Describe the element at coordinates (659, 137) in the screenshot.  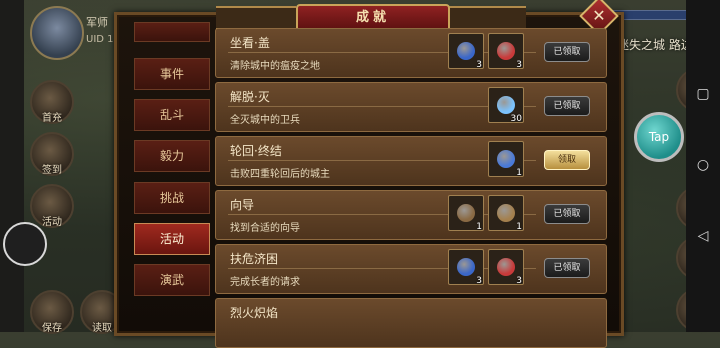
I see `tap-button: Tap` at that location.